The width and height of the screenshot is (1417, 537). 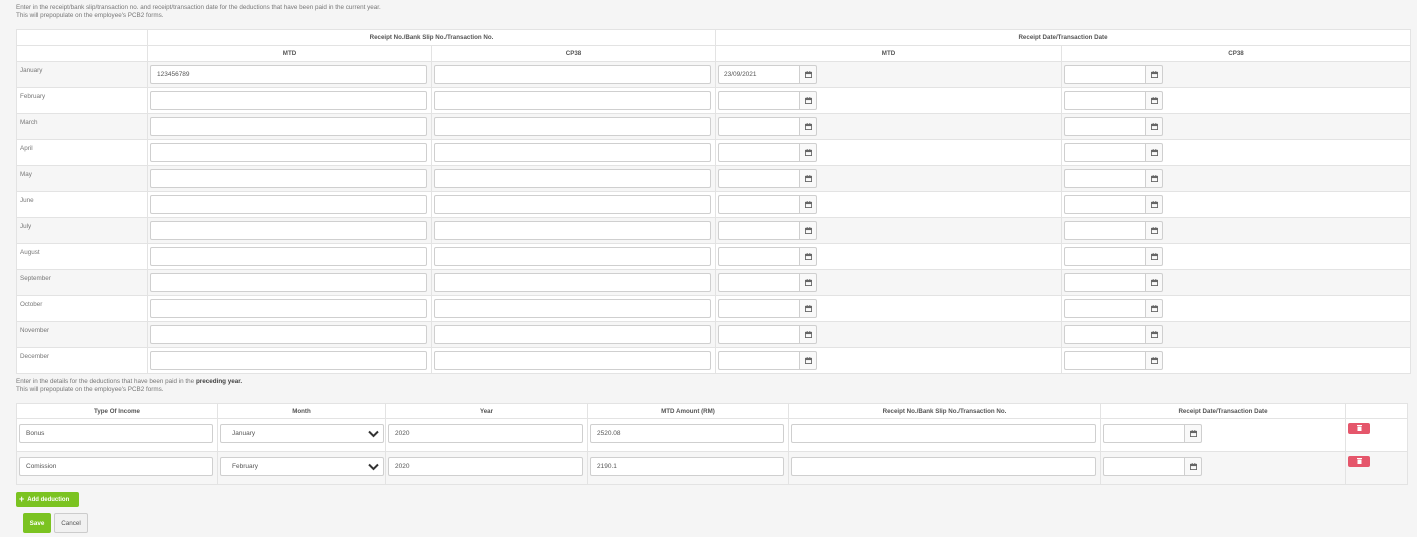 What do you see at coordinates (27, 200) in the screenshot?
I see `month-label: June` at bounding box center [27, 200].